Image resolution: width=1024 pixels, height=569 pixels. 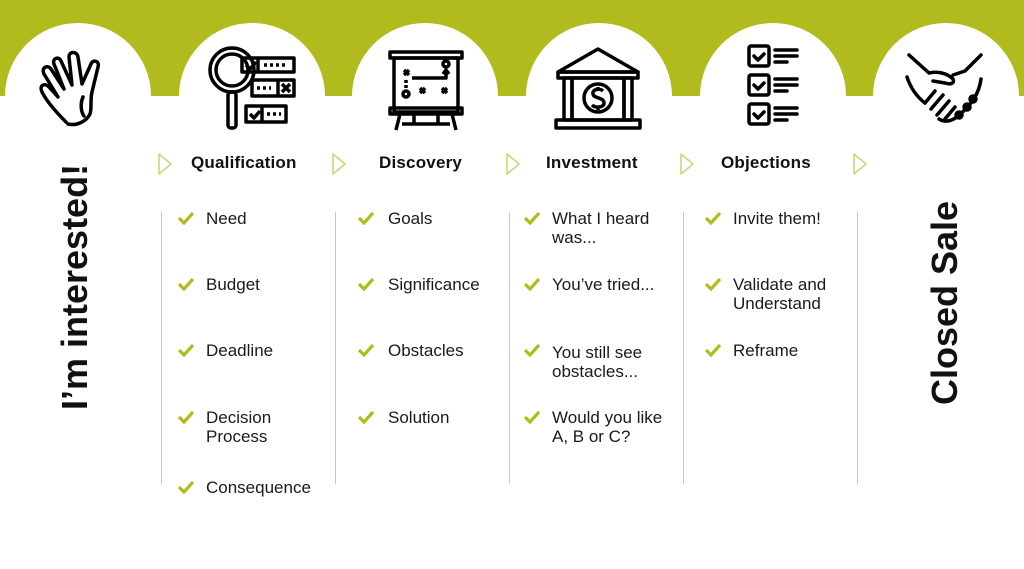 I want to click on stage-title-qualification: Qualification, so click(x=244, y=162).